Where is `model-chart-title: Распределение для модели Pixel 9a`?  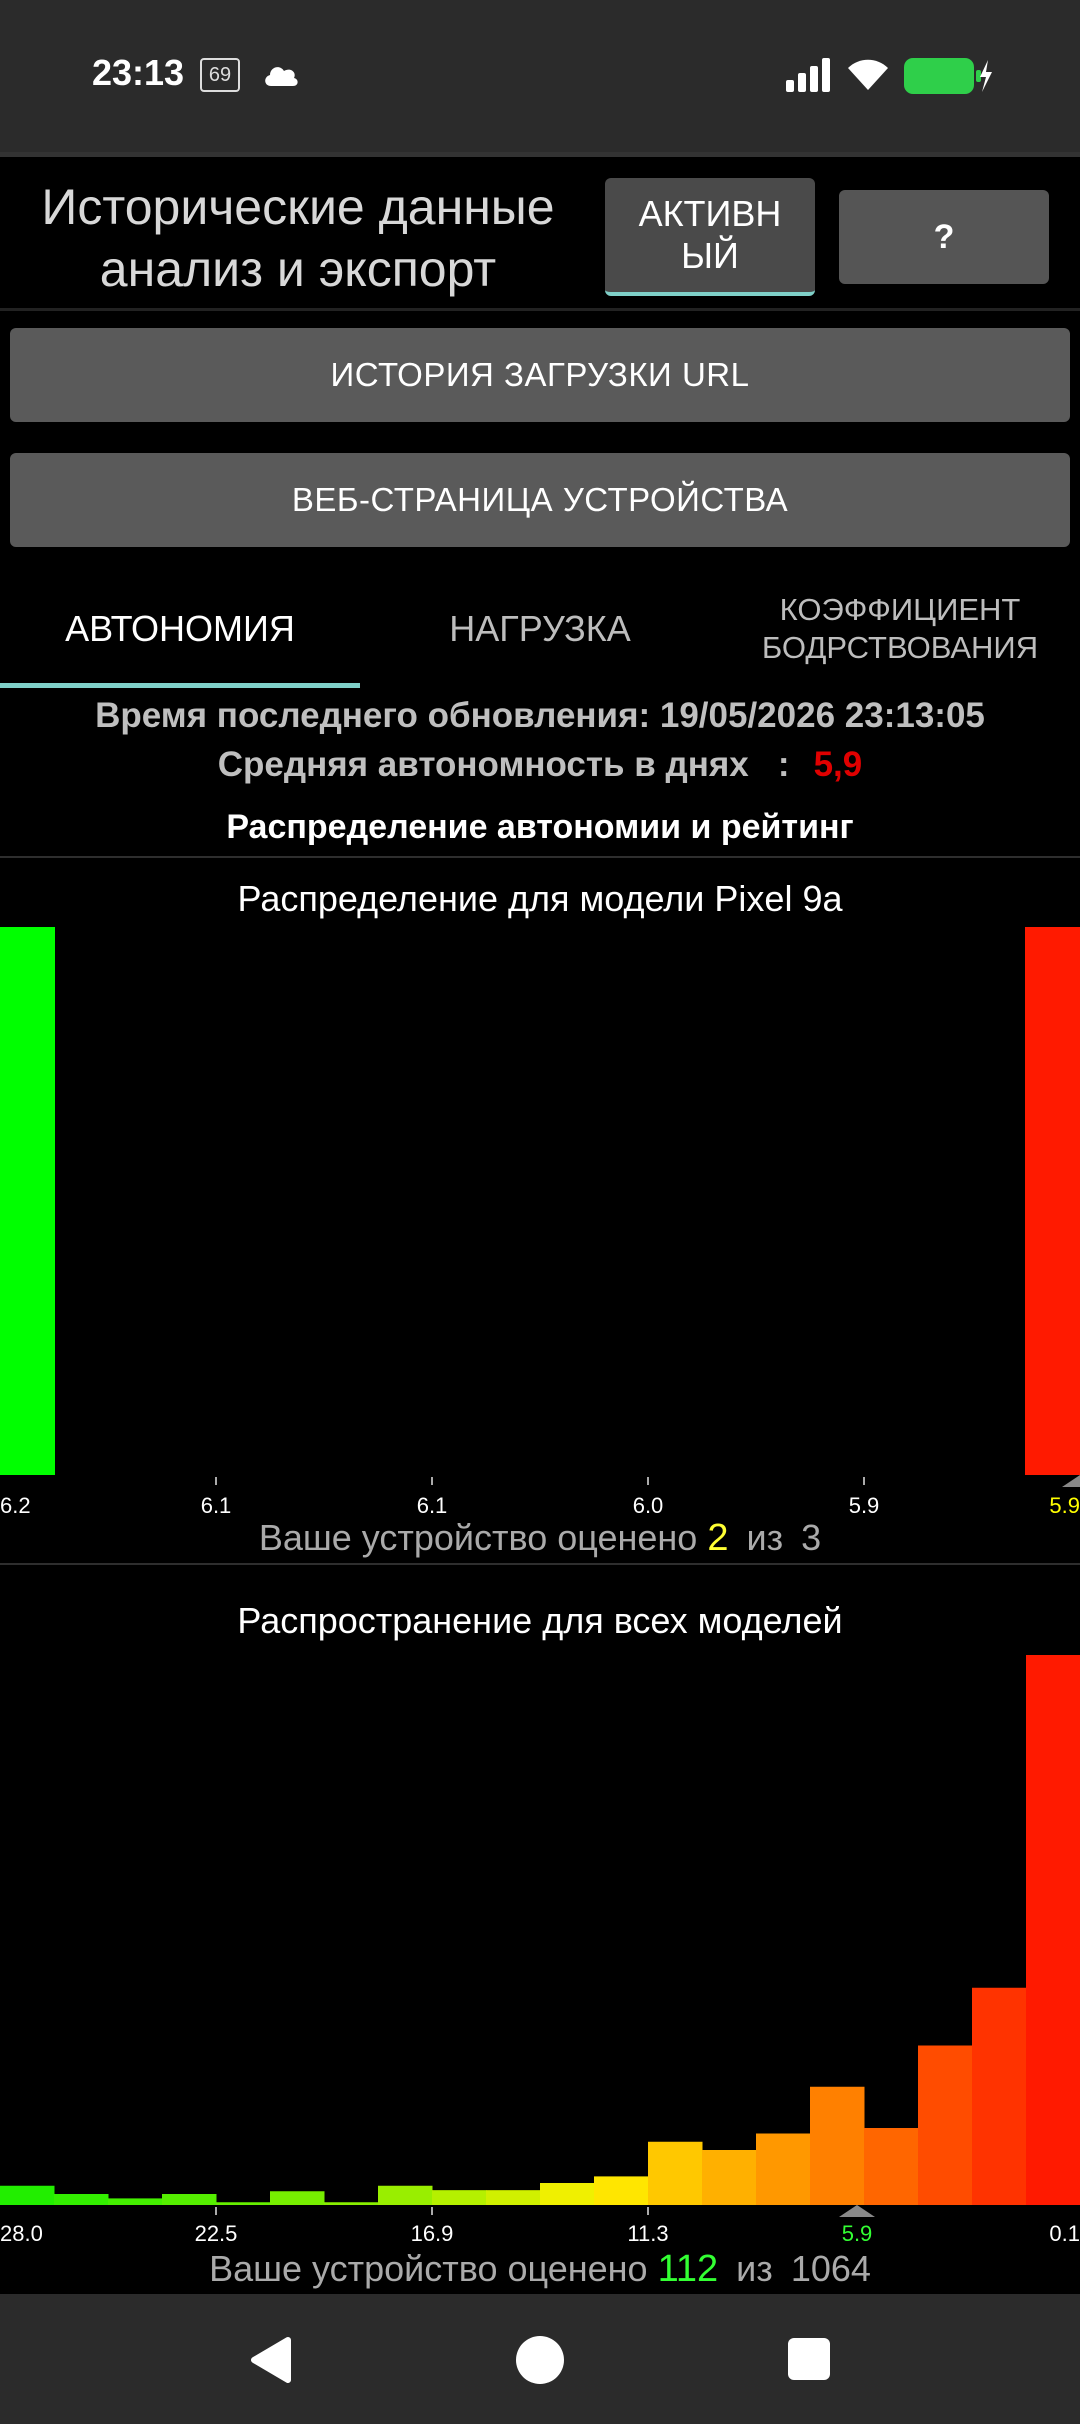 model-chart-title: Распределение для модели Pixel 9a is located at coordinates (540, 898).